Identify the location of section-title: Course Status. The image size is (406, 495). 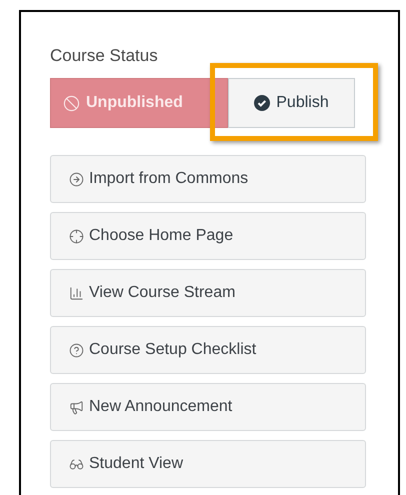
(104, 56).